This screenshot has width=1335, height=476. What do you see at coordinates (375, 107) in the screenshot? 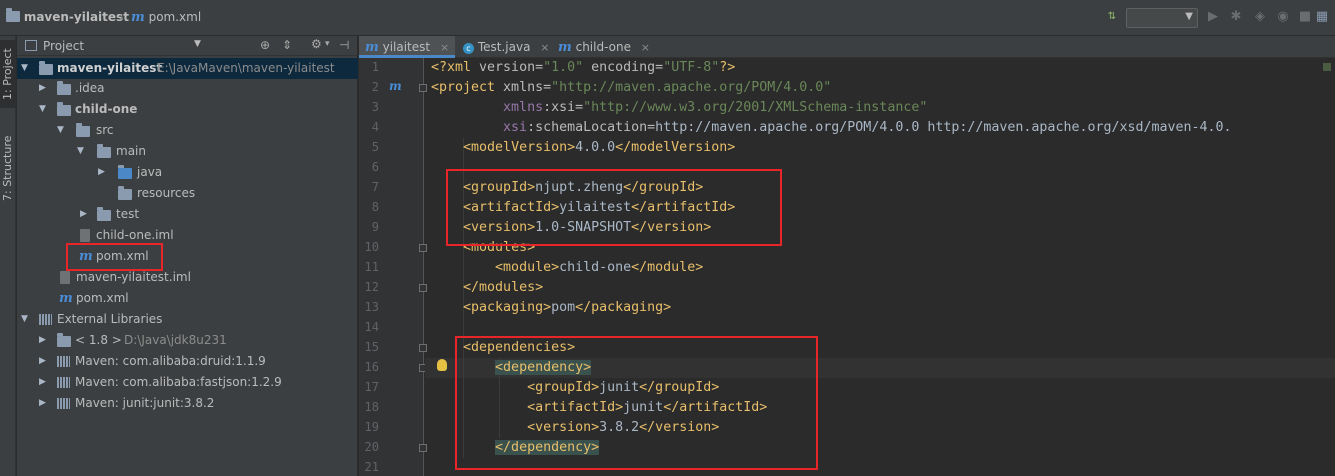
I see `line-number: 3` at bounding box center [375, 107].